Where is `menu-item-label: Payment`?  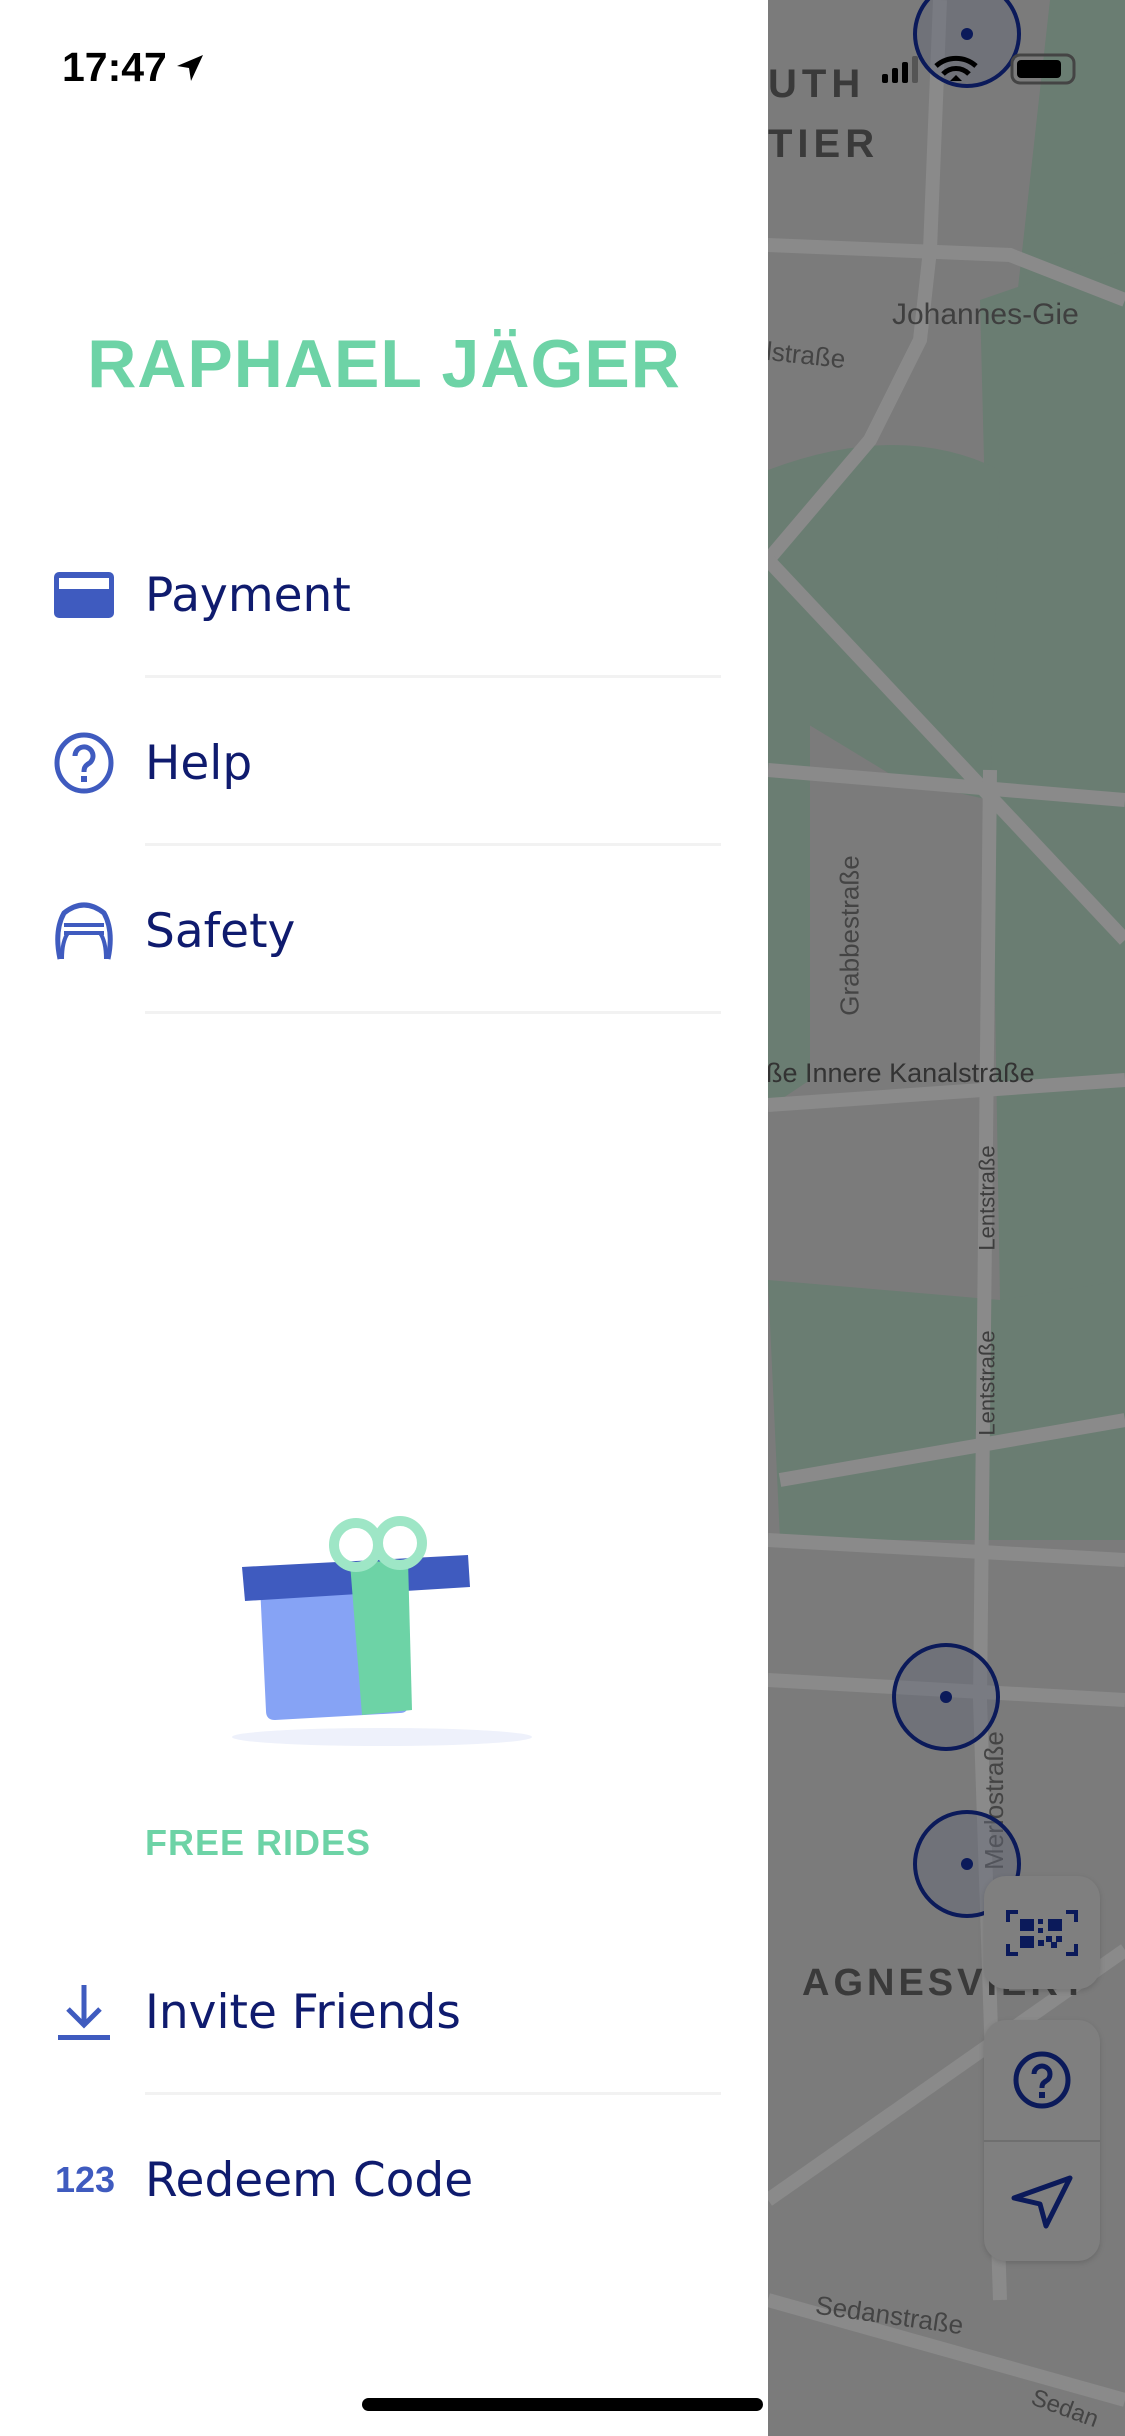 menu-item-label: Payment is located at coordinates (248, 595).